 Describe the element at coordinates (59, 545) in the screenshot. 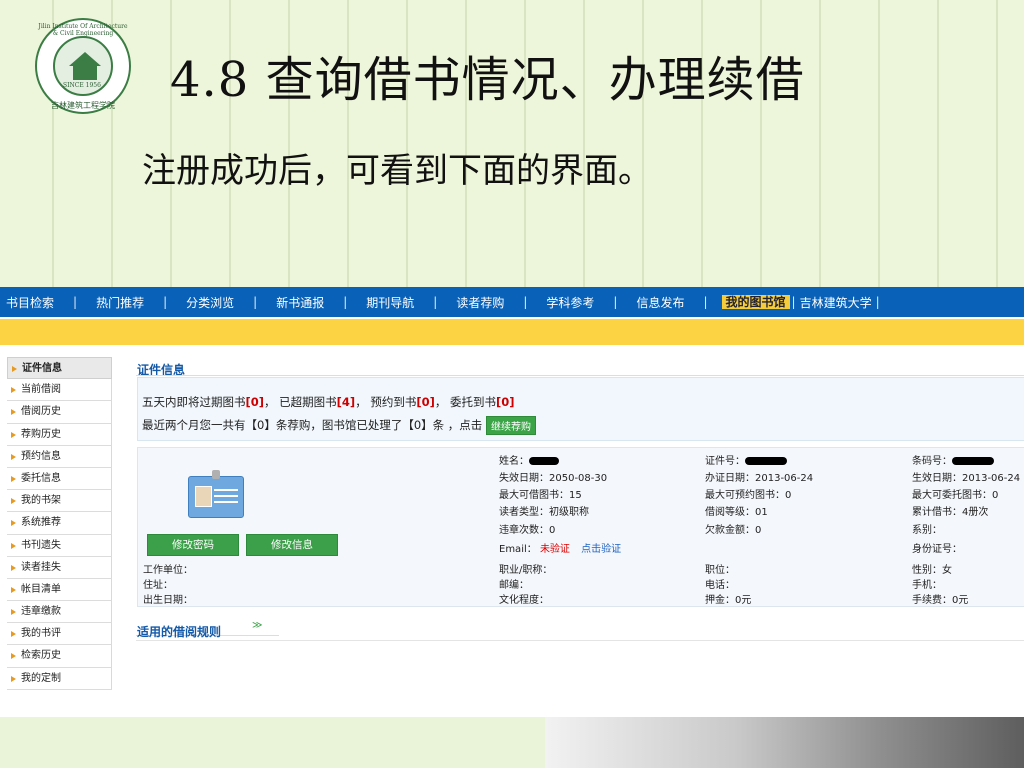

I see `sidebar-item-lost-books: 书刊遗失` at that location.